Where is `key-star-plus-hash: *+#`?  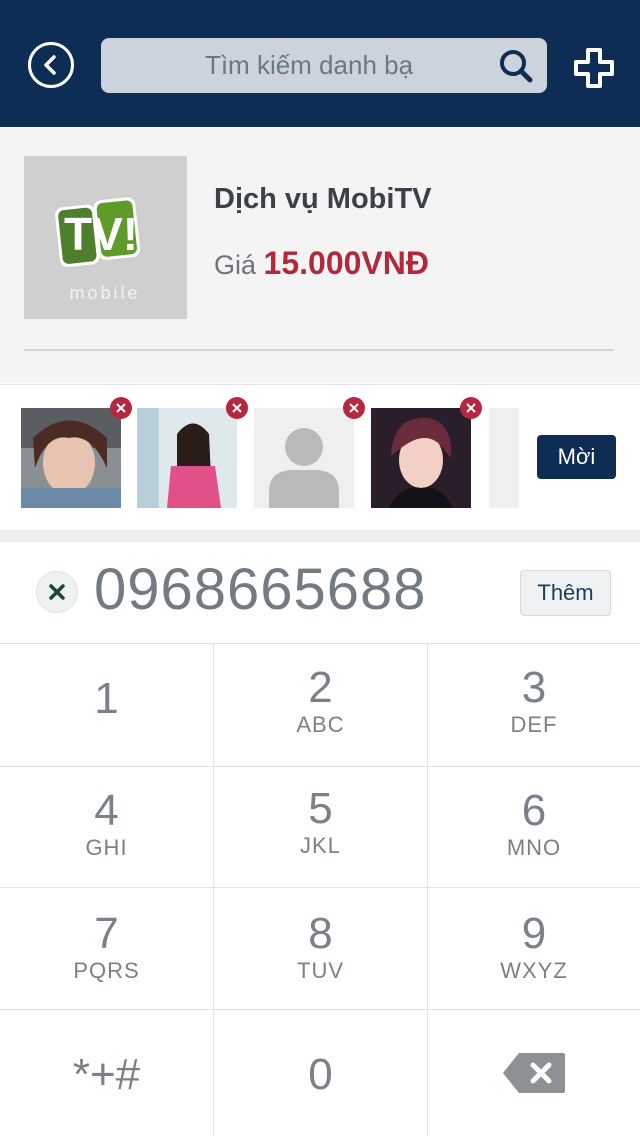
key-star-plus-hash: *+# is located at coordinates (107, 1073).